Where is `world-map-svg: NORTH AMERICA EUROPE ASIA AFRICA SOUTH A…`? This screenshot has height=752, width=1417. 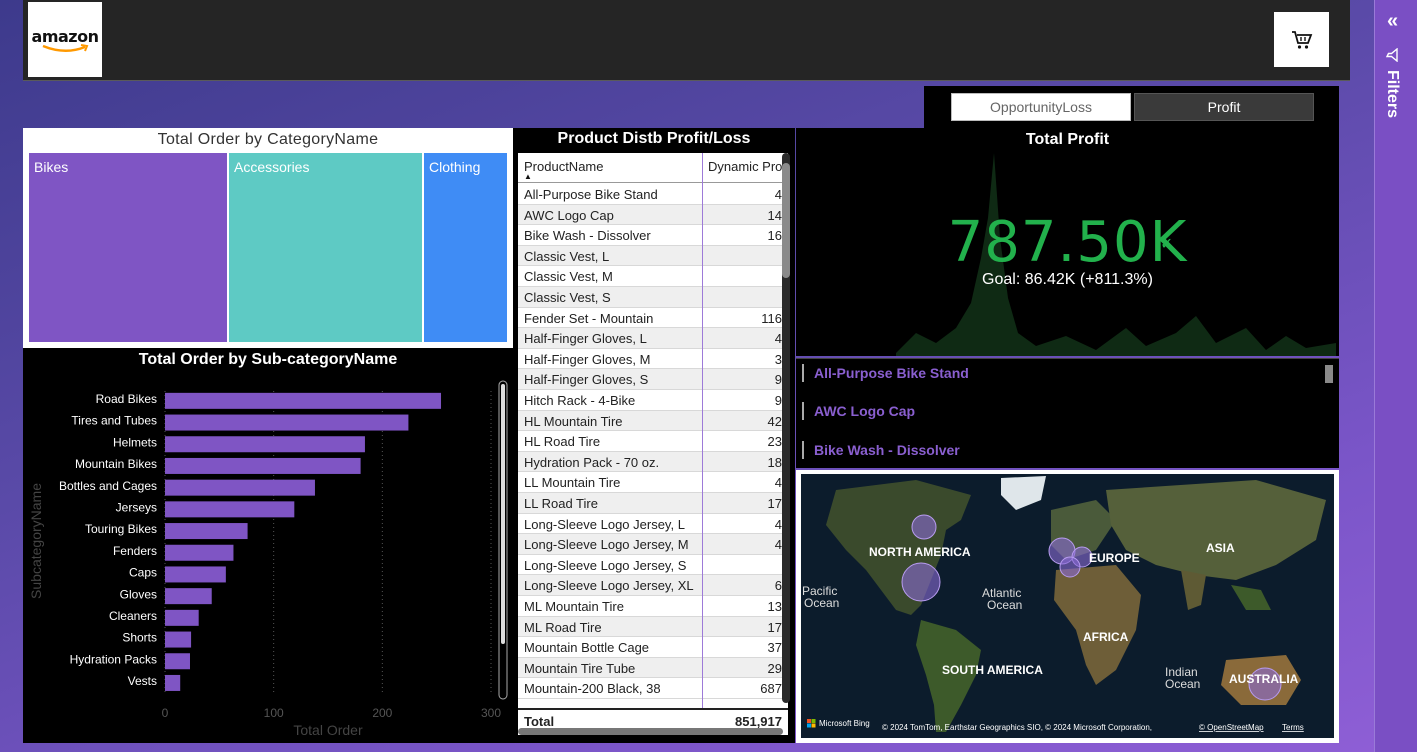 world-map-svg: NORTH AMERICA EUROPE ASIA AFRICA SOUTH A… is located at coordinates (1067, 606).